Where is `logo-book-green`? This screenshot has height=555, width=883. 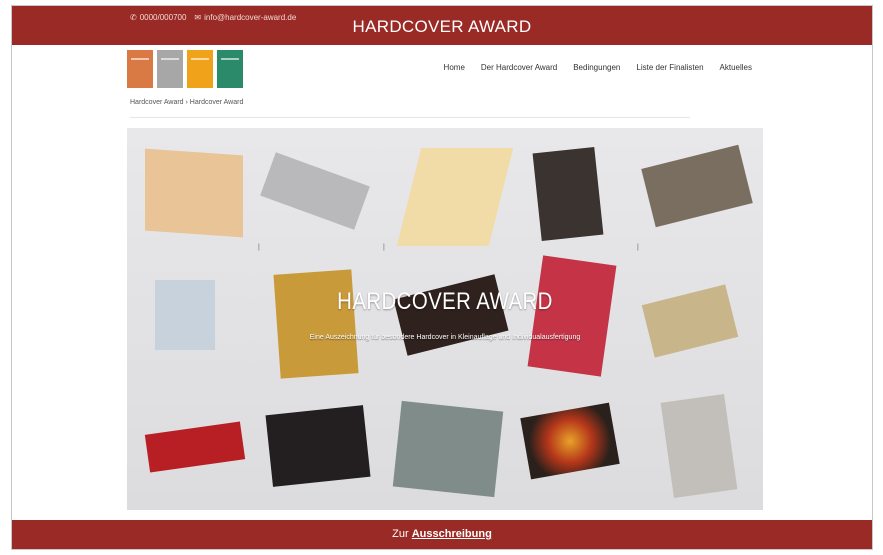 logo-book-green is located at coordinates (230, 69).